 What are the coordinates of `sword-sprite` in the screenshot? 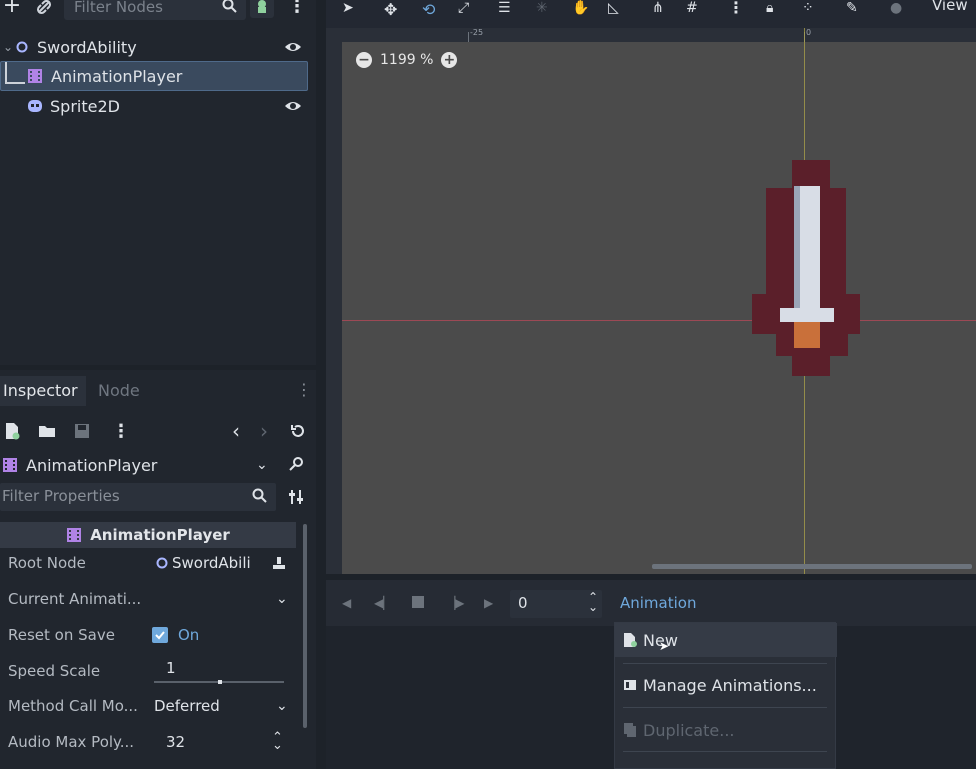 It's located at (805, 268).